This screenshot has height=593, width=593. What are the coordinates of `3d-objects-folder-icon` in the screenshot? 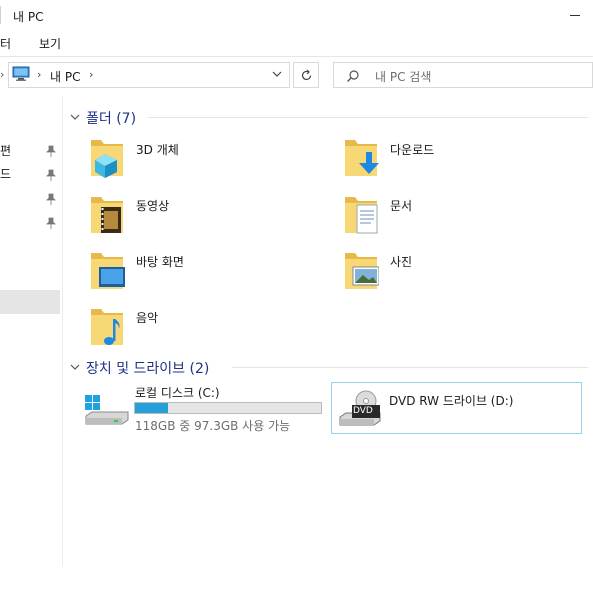 It's located at (107, 157).